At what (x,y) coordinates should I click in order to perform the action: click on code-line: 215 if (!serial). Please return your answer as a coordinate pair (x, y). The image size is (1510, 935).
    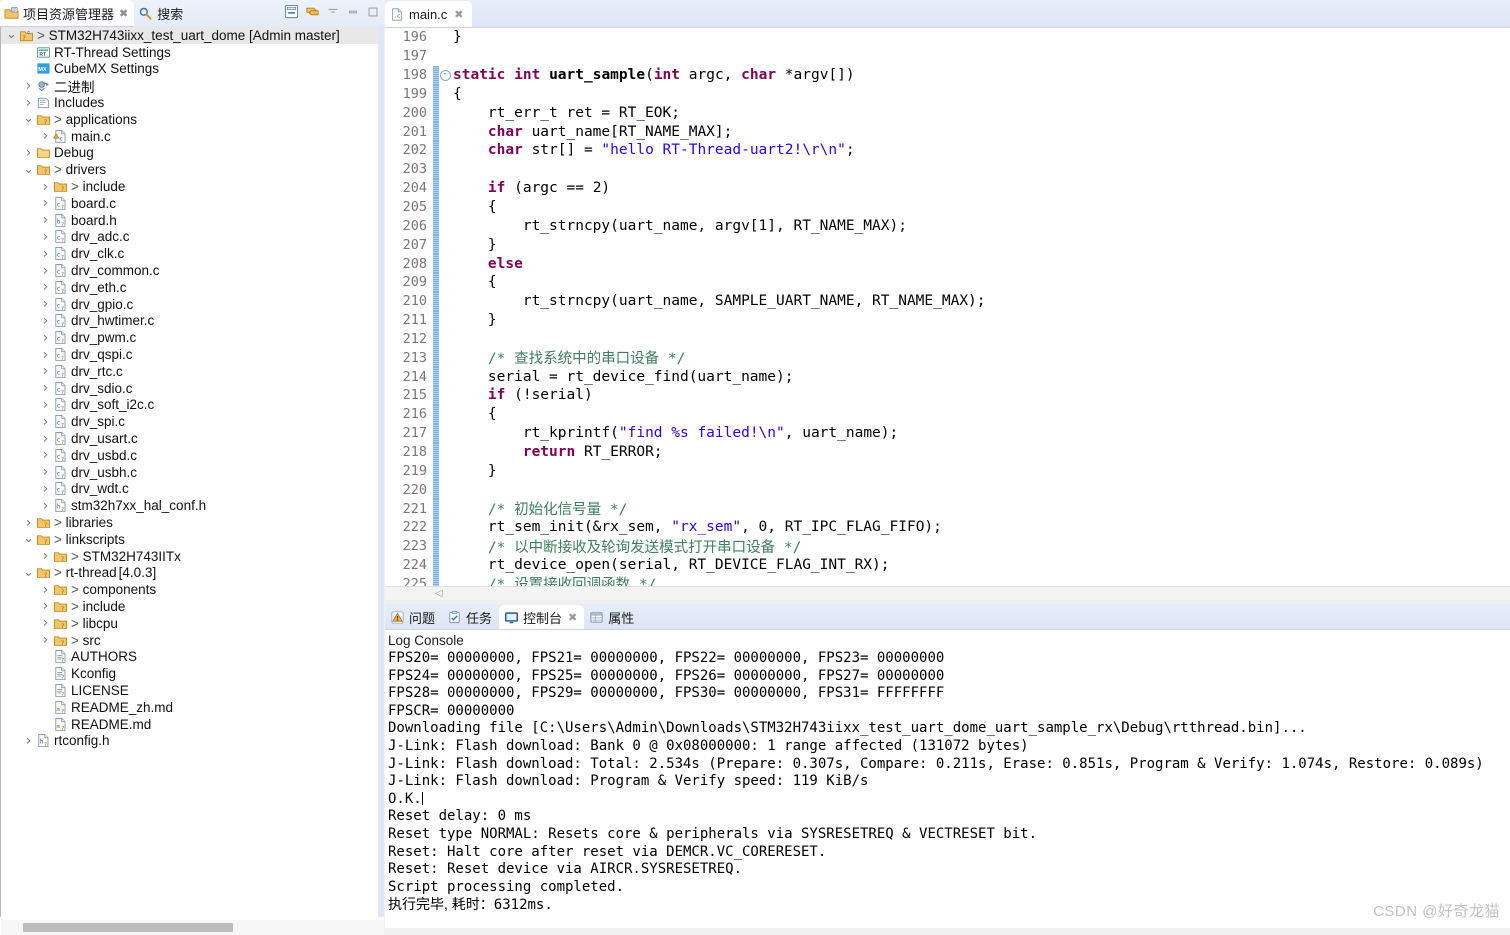
    Looking at the image, I should click on (947, 395).